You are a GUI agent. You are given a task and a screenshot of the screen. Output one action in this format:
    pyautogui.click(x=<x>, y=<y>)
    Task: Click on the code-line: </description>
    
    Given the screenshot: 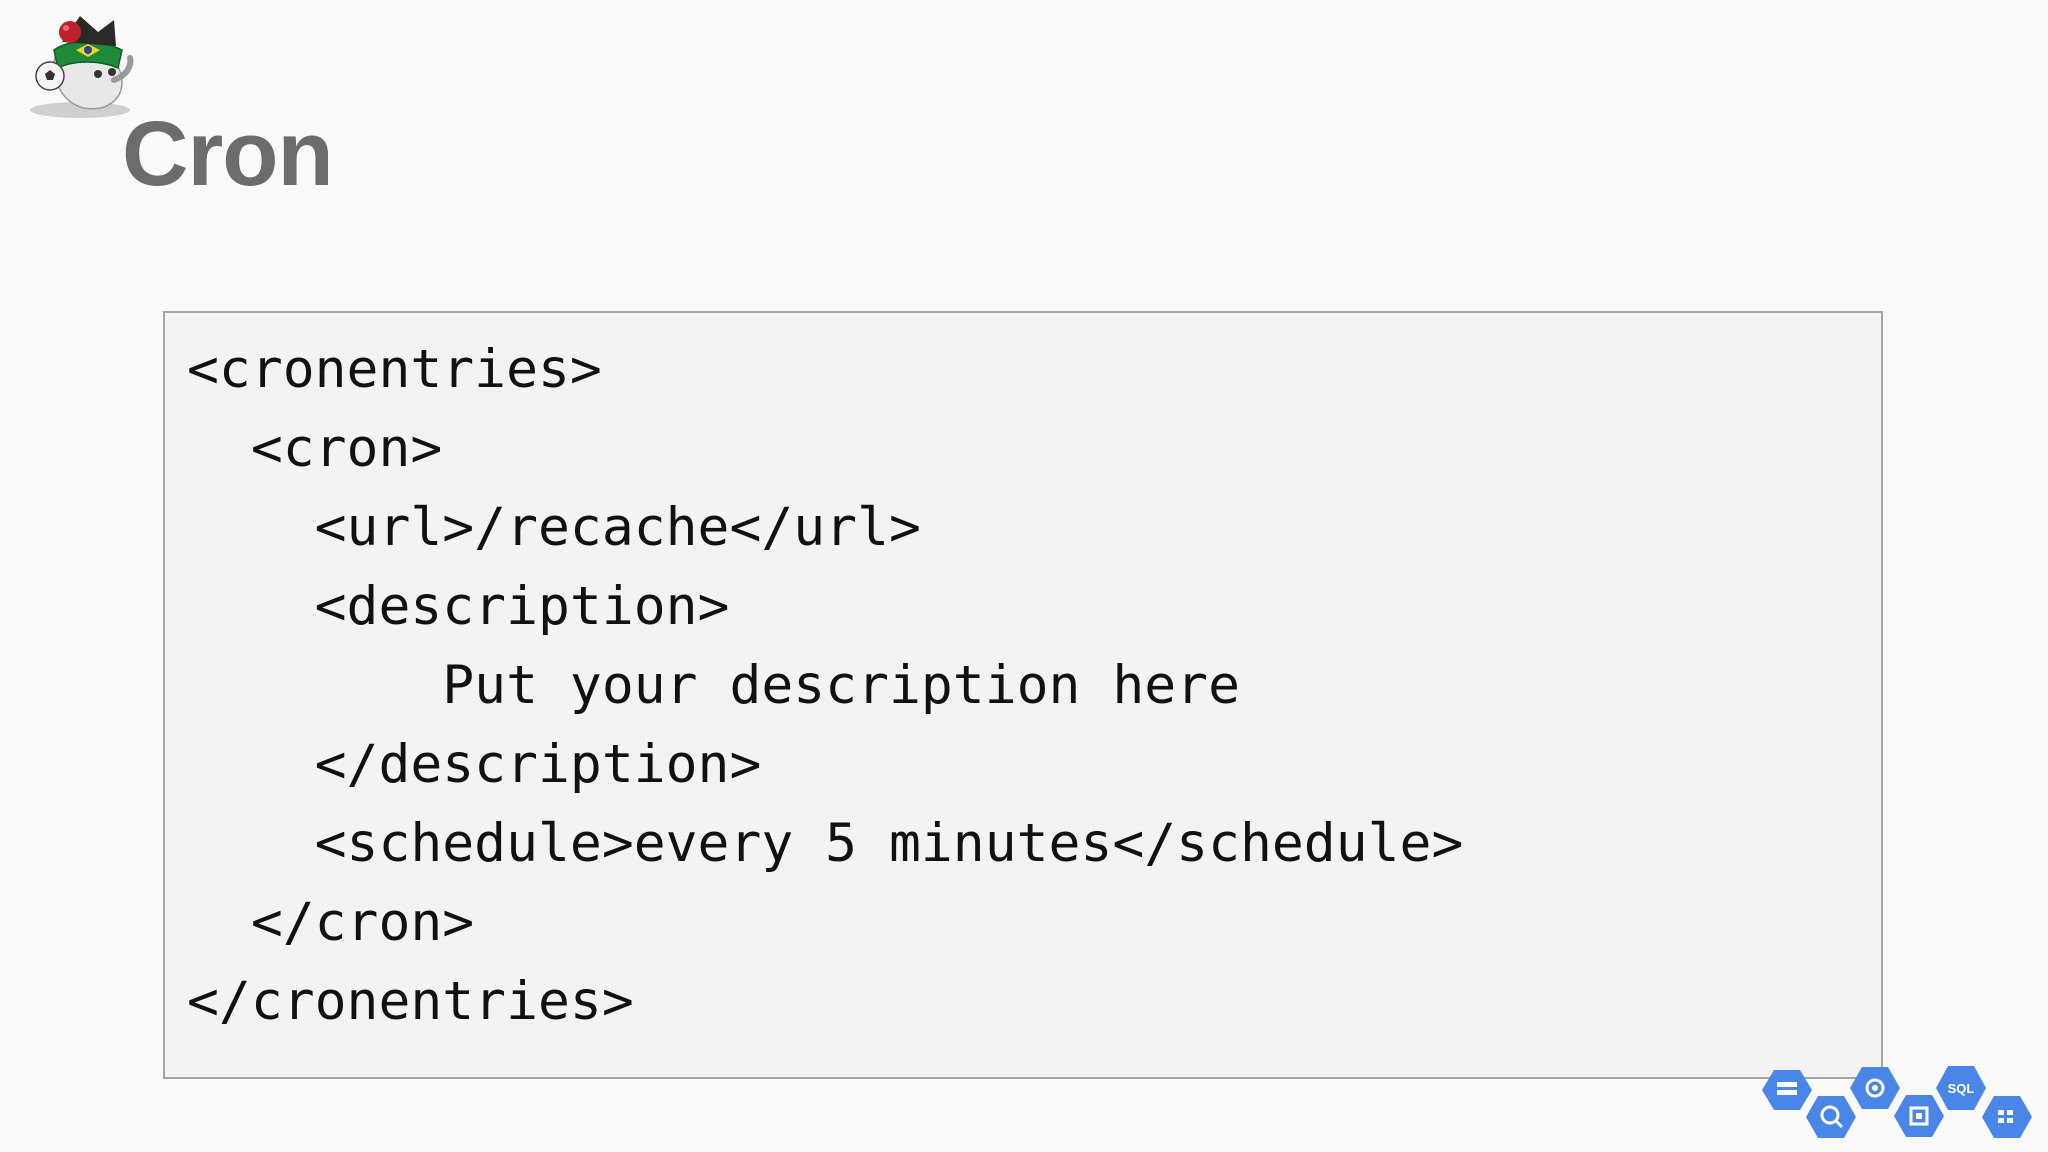 What is the action you would take?
    pyautogui.click(x=474, y=764)
    